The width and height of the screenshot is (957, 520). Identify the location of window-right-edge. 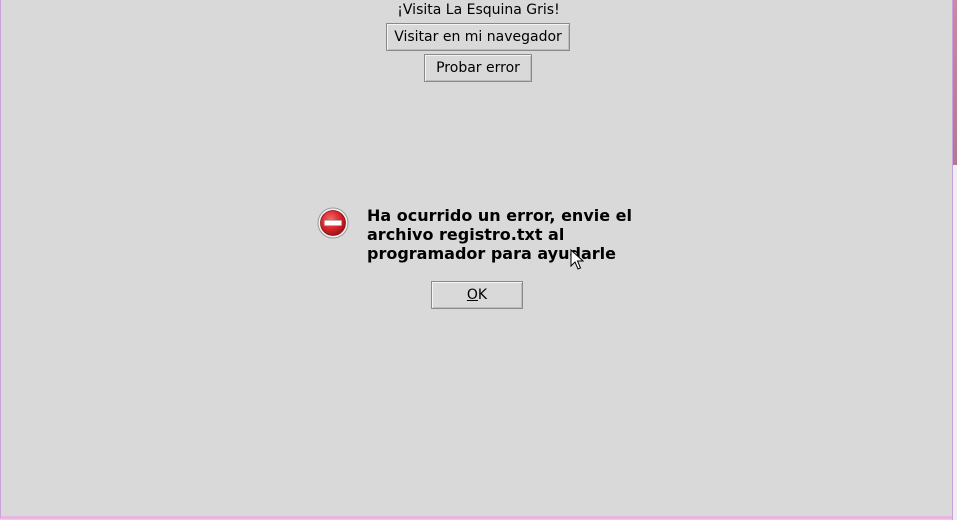
(954, 260).